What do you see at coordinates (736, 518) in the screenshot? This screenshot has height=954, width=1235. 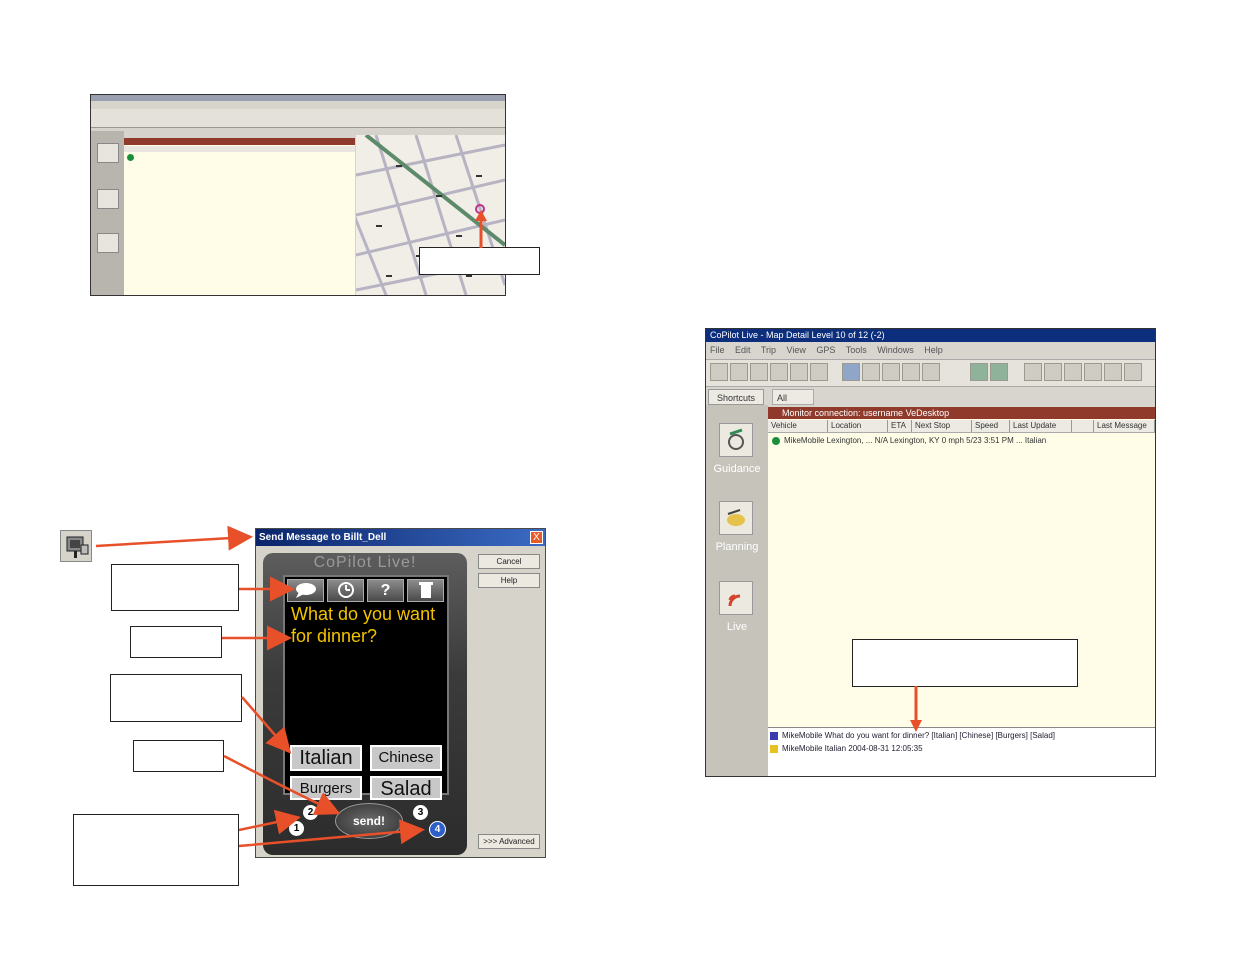 I see `planning-icon` at bounding box center [736, 518].